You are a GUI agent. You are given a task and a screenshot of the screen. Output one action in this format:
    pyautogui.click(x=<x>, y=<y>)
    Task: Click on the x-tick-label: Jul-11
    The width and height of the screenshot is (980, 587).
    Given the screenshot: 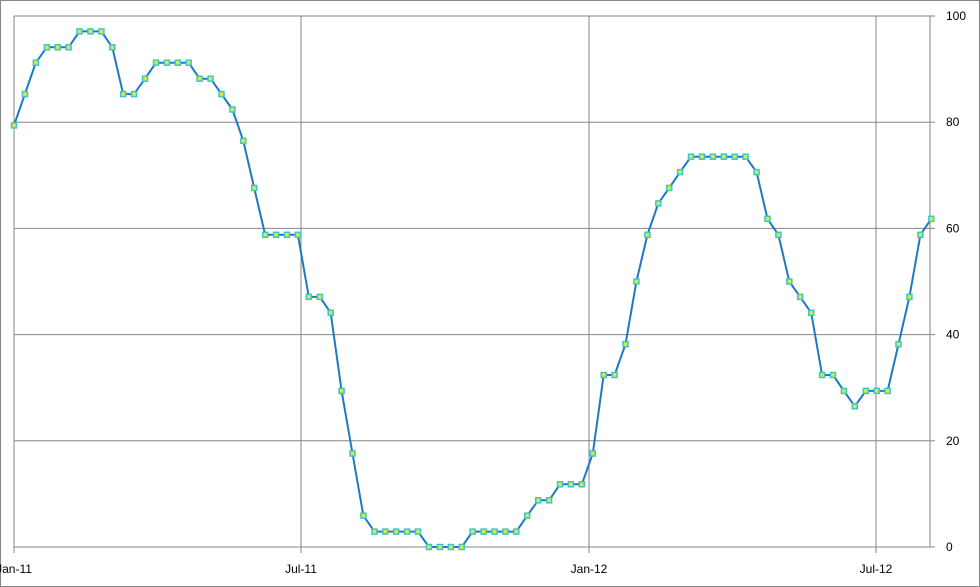 What is the action you would take?
    pyautogui.click(x=301, y=569)
    